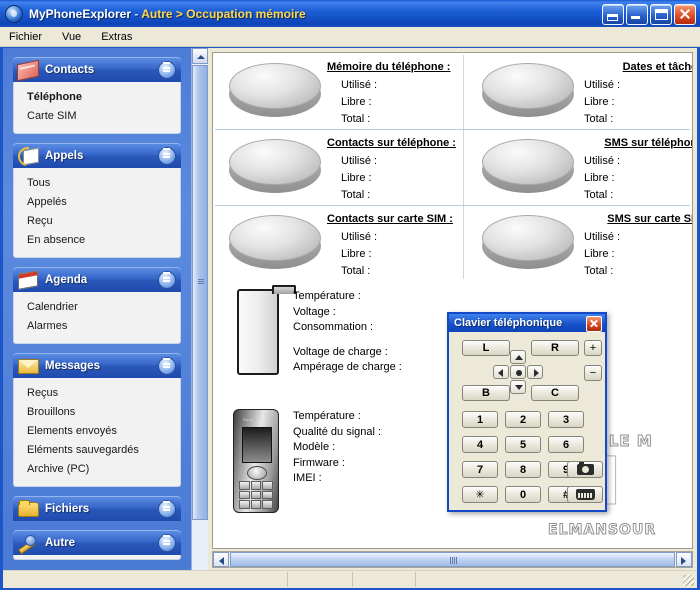 The height and width of the screenshot is (590, 700). I want to click on keypad-dialog-titlebar: Clavier téléphonique, so click(527, 323).